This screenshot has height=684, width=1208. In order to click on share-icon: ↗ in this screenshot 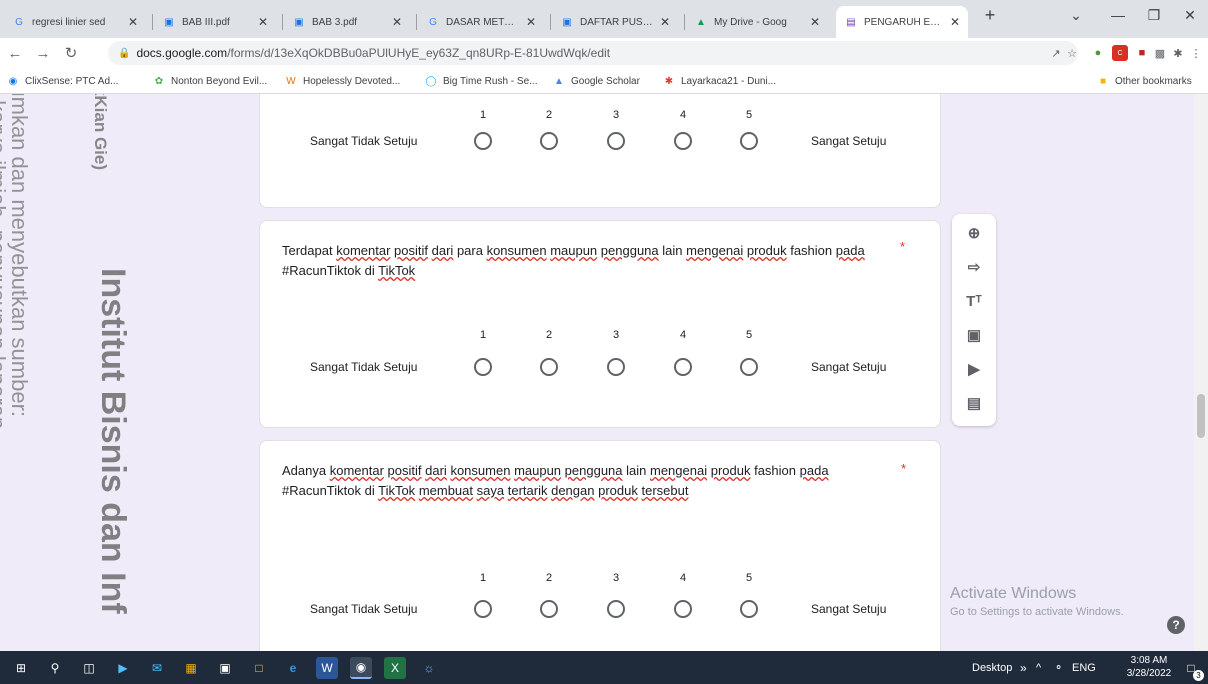, I will do `click(1056, 53)`.